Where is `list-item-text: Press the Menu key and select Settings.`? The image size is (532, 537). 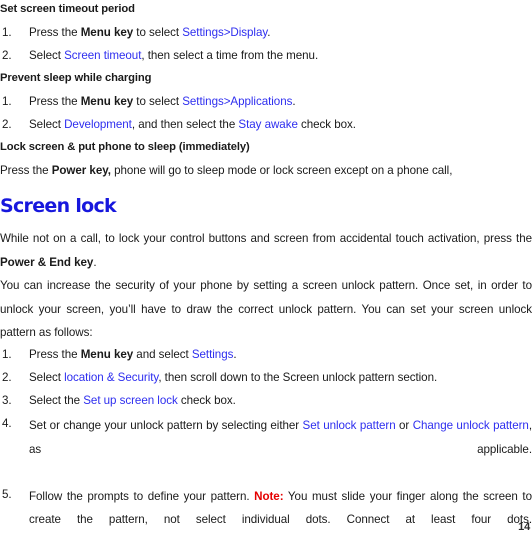 list-item-text: Press the Menu key and select Settings. is located at coordinates (280, 354).